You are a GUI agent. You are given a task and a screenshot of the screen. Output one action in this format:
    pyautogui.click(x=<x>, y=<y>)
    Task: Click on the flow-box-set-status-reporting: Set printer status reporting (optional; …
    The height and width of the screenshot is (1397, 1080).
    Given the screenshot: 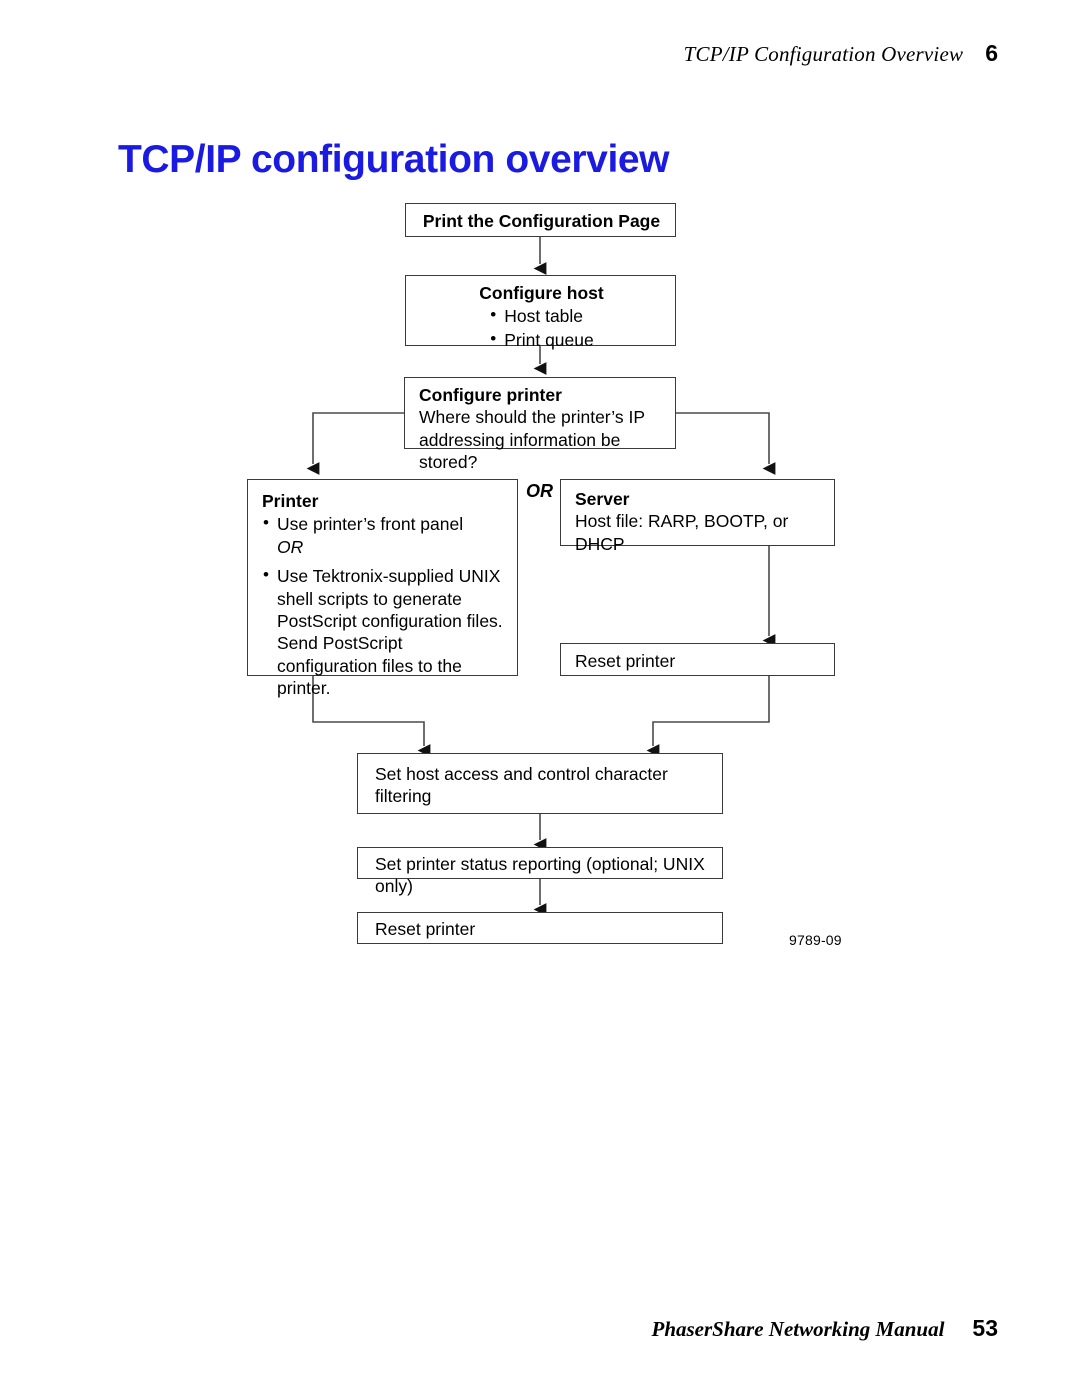 What is the action you would take?
    pyautogui.click(x=540, y=871)
    